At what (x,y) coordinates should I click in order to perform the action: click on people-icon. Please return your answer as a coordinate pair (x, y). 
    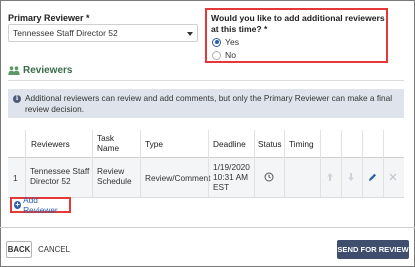
    Looking at the image, I should click on (14, 70).